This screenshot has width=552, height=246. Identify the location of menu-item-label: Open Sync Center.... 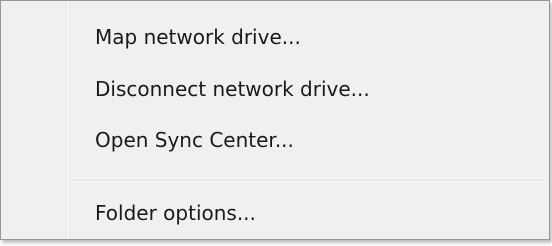
(194, 140).